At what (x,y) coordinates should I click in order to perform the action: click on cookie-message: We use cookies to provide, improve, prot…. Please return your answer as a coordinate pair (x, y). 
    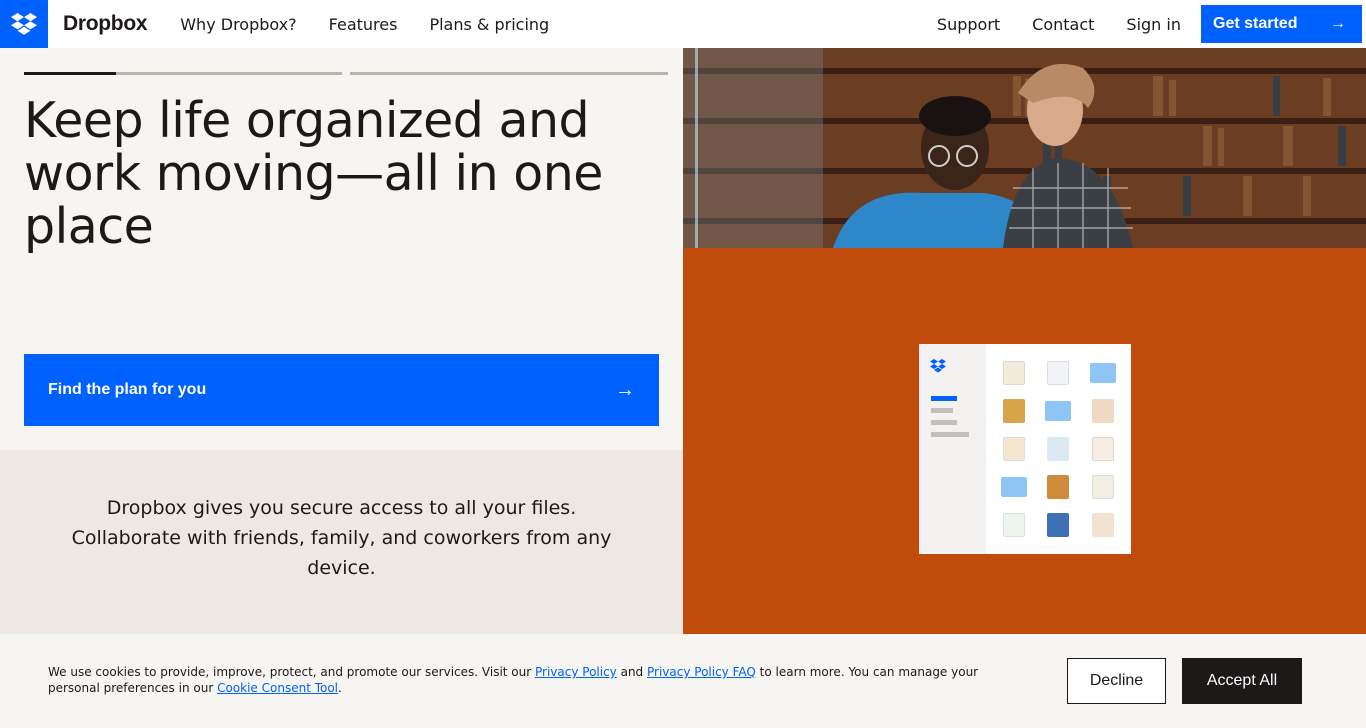
    Looking at the image, I should click on (518, 680).